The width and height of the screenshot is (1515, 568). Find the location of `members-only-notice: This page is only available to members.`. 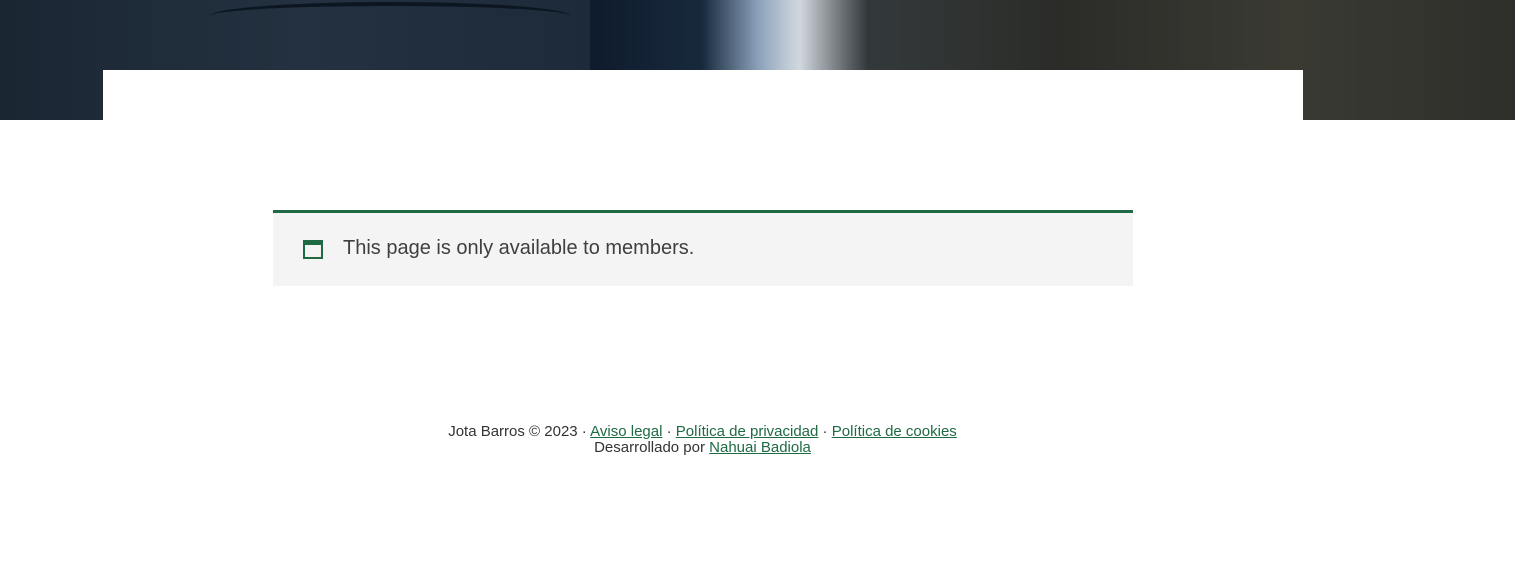

members-only-notice: This page is only available to members. is located at coordinates (703, 248).